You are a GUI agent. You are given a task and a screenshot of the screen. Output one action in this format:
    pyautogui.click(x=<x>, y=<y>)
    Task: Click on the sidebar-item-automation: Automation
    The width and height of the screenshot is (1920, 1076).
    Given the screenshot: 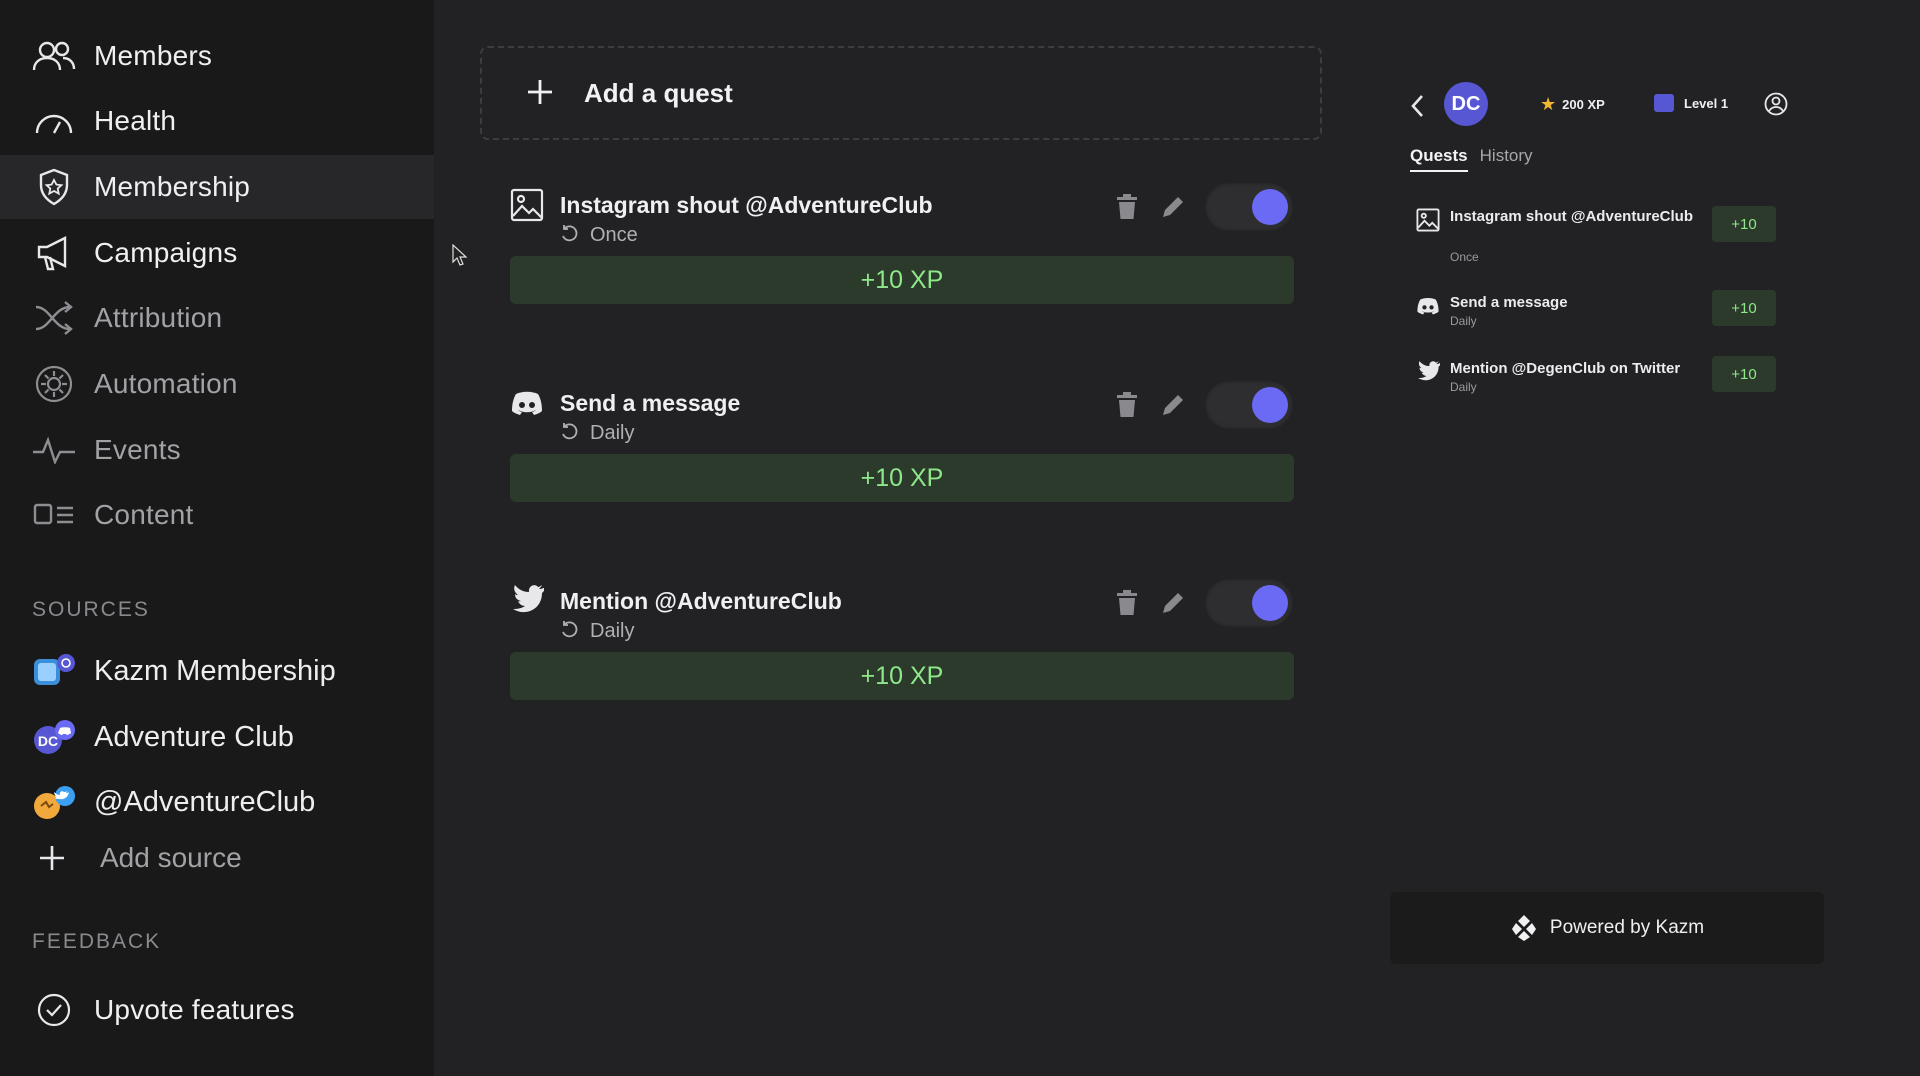 What is the action you would take?
    pyautogui.click(x=217, y=384)
    